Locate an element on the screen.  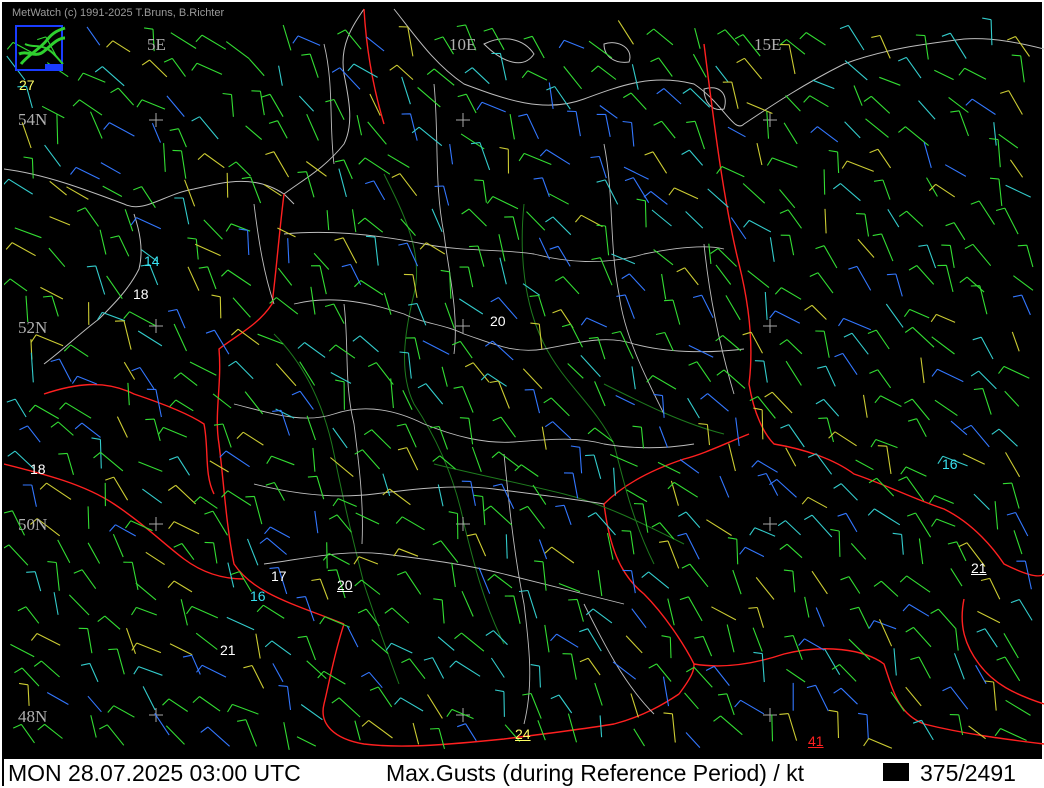
grid-label-48n: 48N is located at coordinates (33, 716).